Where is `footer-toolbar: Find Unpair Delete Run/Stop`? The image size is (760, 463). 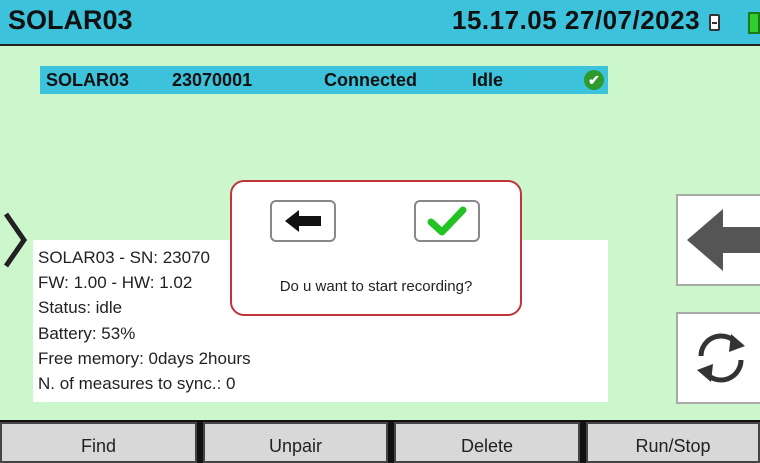 footer-toolbar: Find Unpair Delete Run/Stop is located at coordinates (380, 441).